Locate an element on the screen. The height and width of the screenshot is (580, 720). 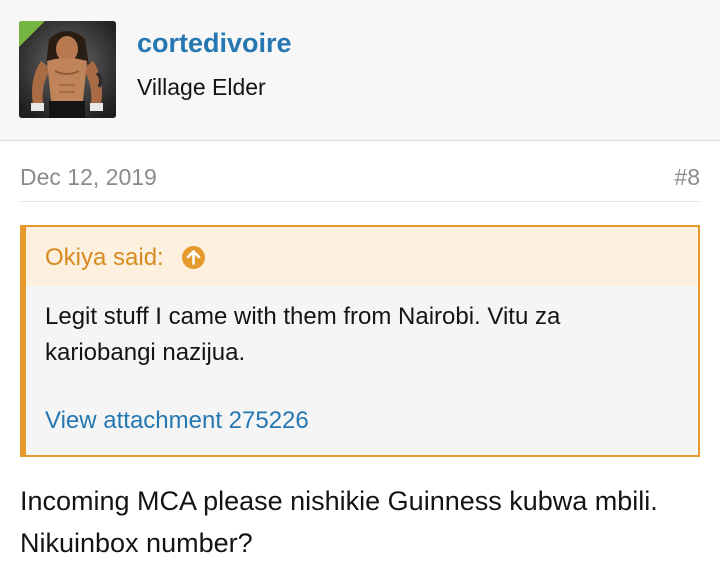
post-number-link: #8 is located at coordinates (687, 177).